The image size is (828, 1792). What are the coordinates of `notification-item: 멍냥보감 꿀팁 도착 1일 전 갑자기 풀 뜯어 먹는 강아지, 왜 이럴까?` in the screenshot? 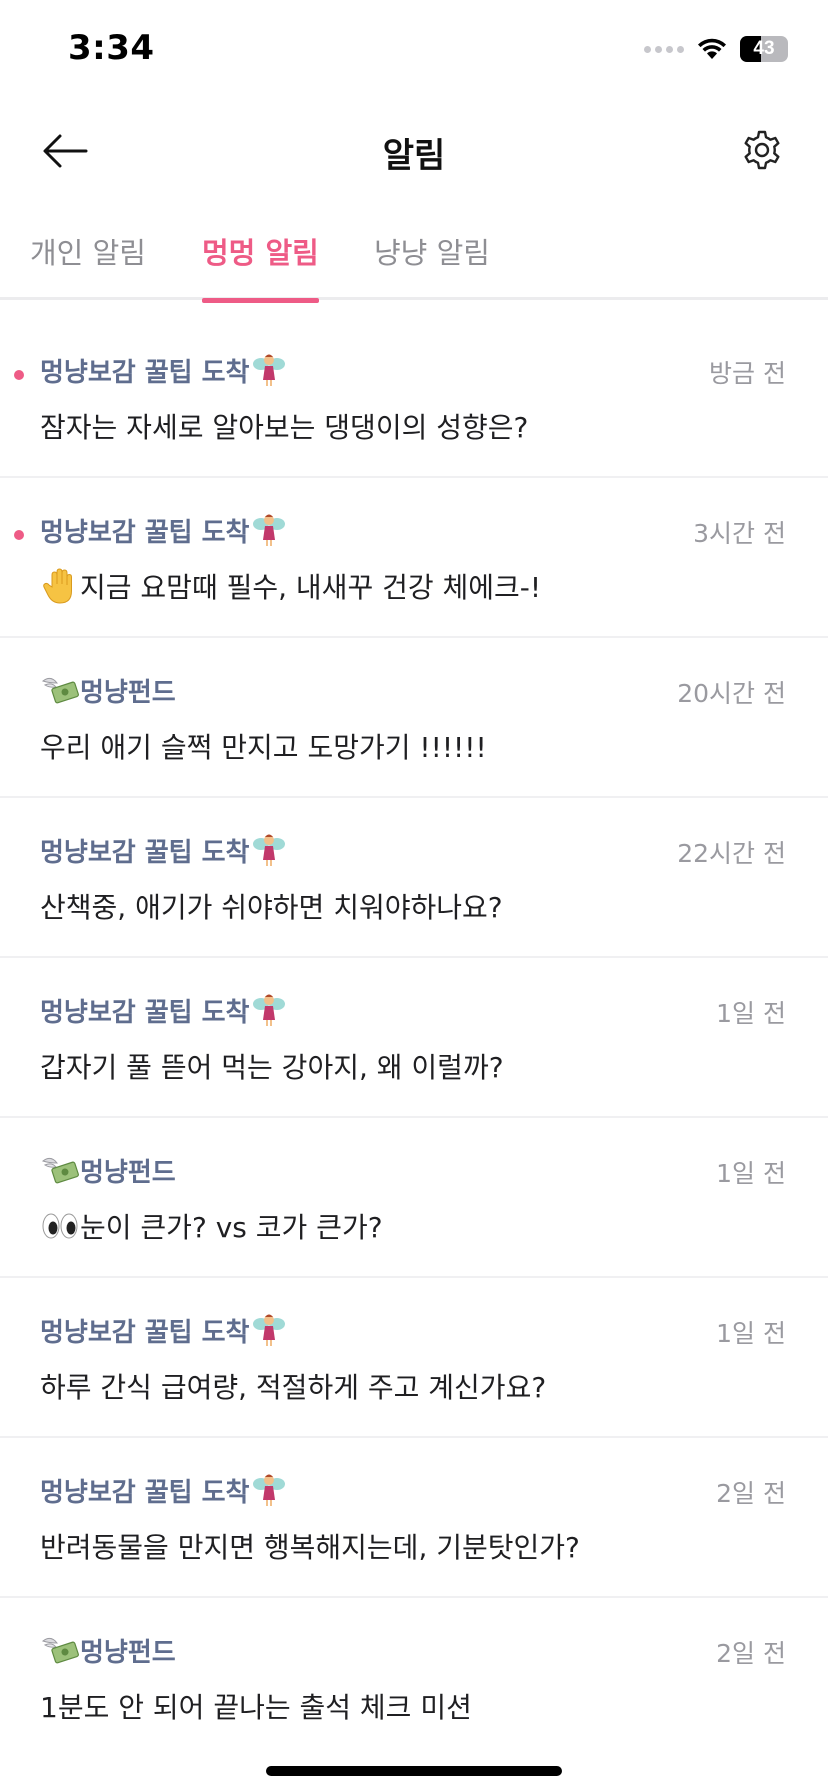 It's located at (414, 1038).